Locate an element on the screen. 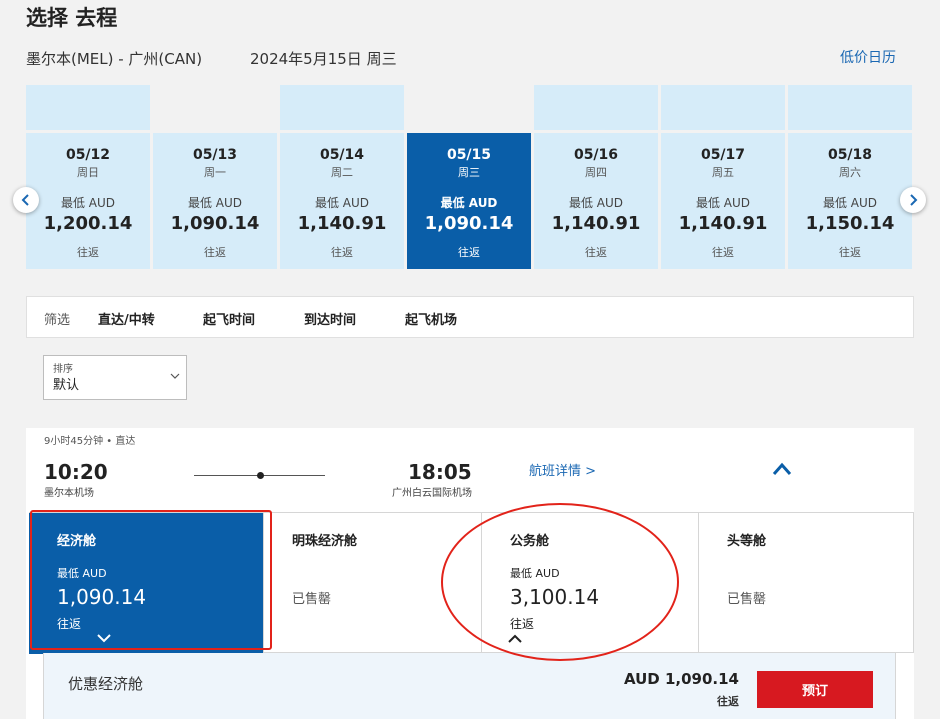 The image size is (940, 719). weekday-label: 周三 is located at coordinates (469, 172).